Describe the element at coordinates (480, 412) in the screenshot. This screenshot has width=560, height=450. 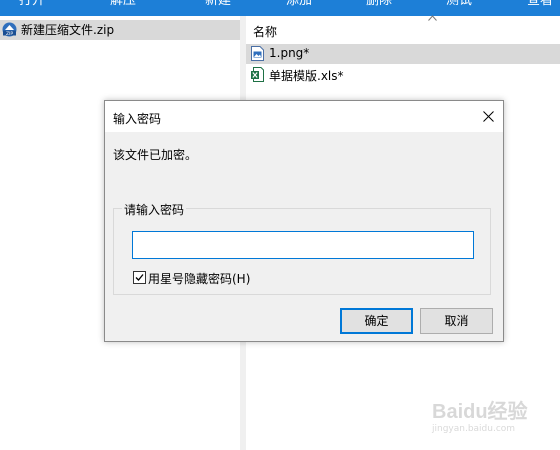
I see `watermark-logo: Baidu经验` at that location.